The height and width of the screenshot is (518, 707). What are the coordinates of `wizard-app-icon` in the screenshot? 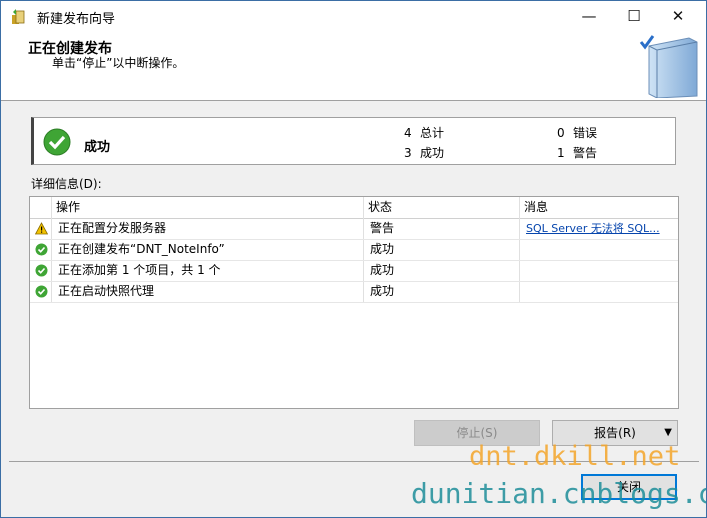 It's located at (18, 16).